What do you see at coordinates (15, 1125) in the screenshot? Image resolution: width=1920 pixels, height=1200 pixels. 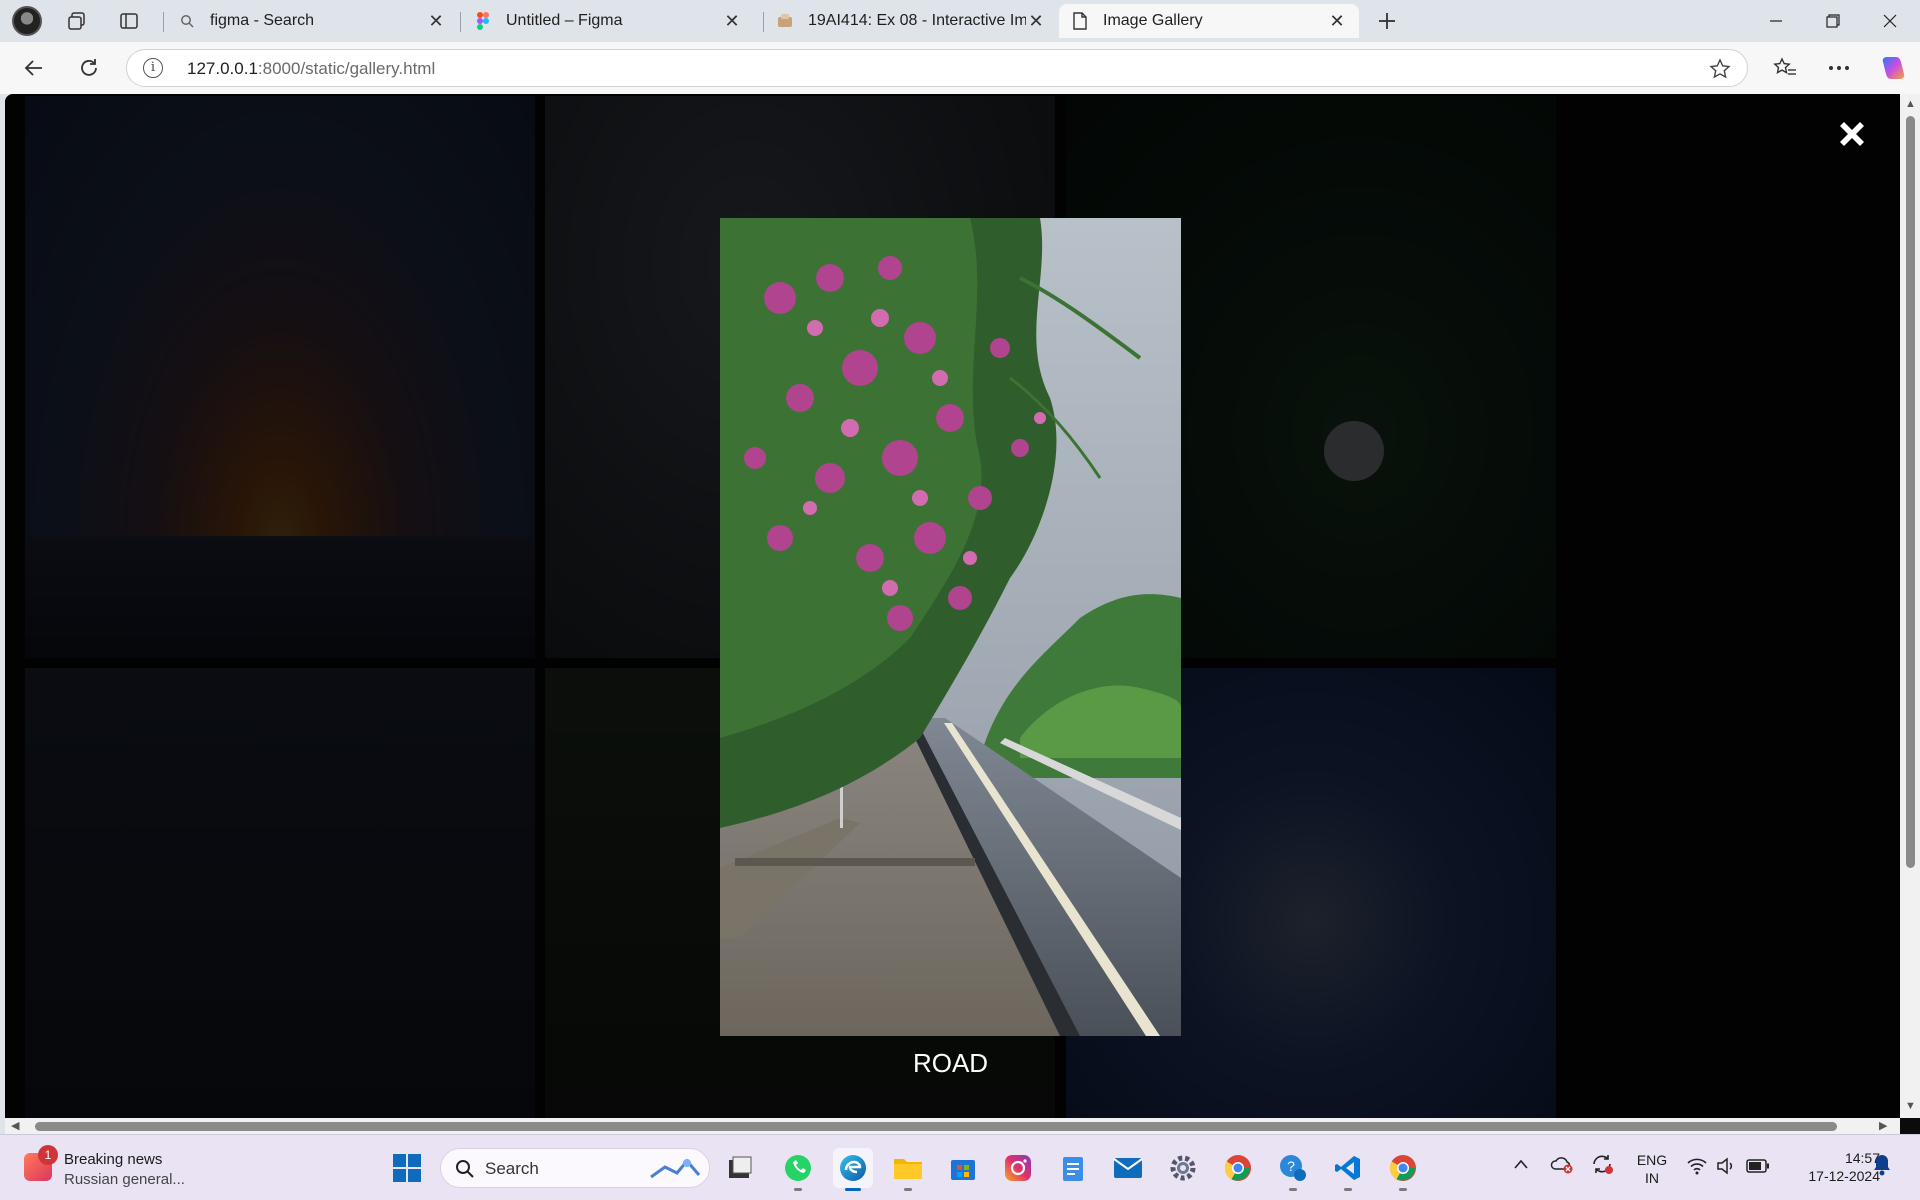 I see `scroll-left-icon: ◀` at bounding box center [15, 1125].